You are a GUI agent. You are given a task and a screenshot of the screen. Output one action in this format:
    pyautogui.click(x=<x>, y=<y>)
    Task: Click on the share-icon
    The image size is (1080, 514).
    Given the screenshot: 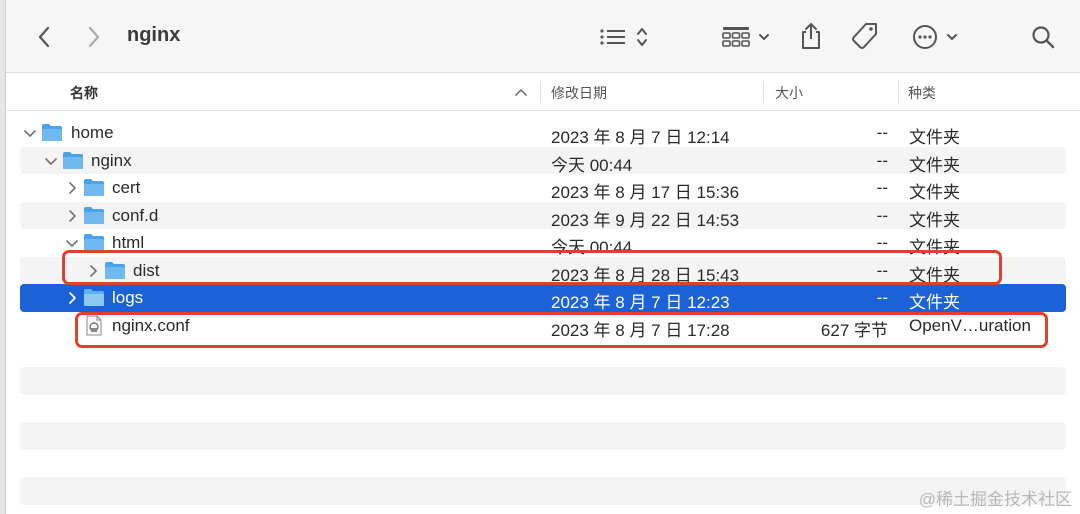 What is the action you would take?
    pyautogui.click(x=811, y=36)
    